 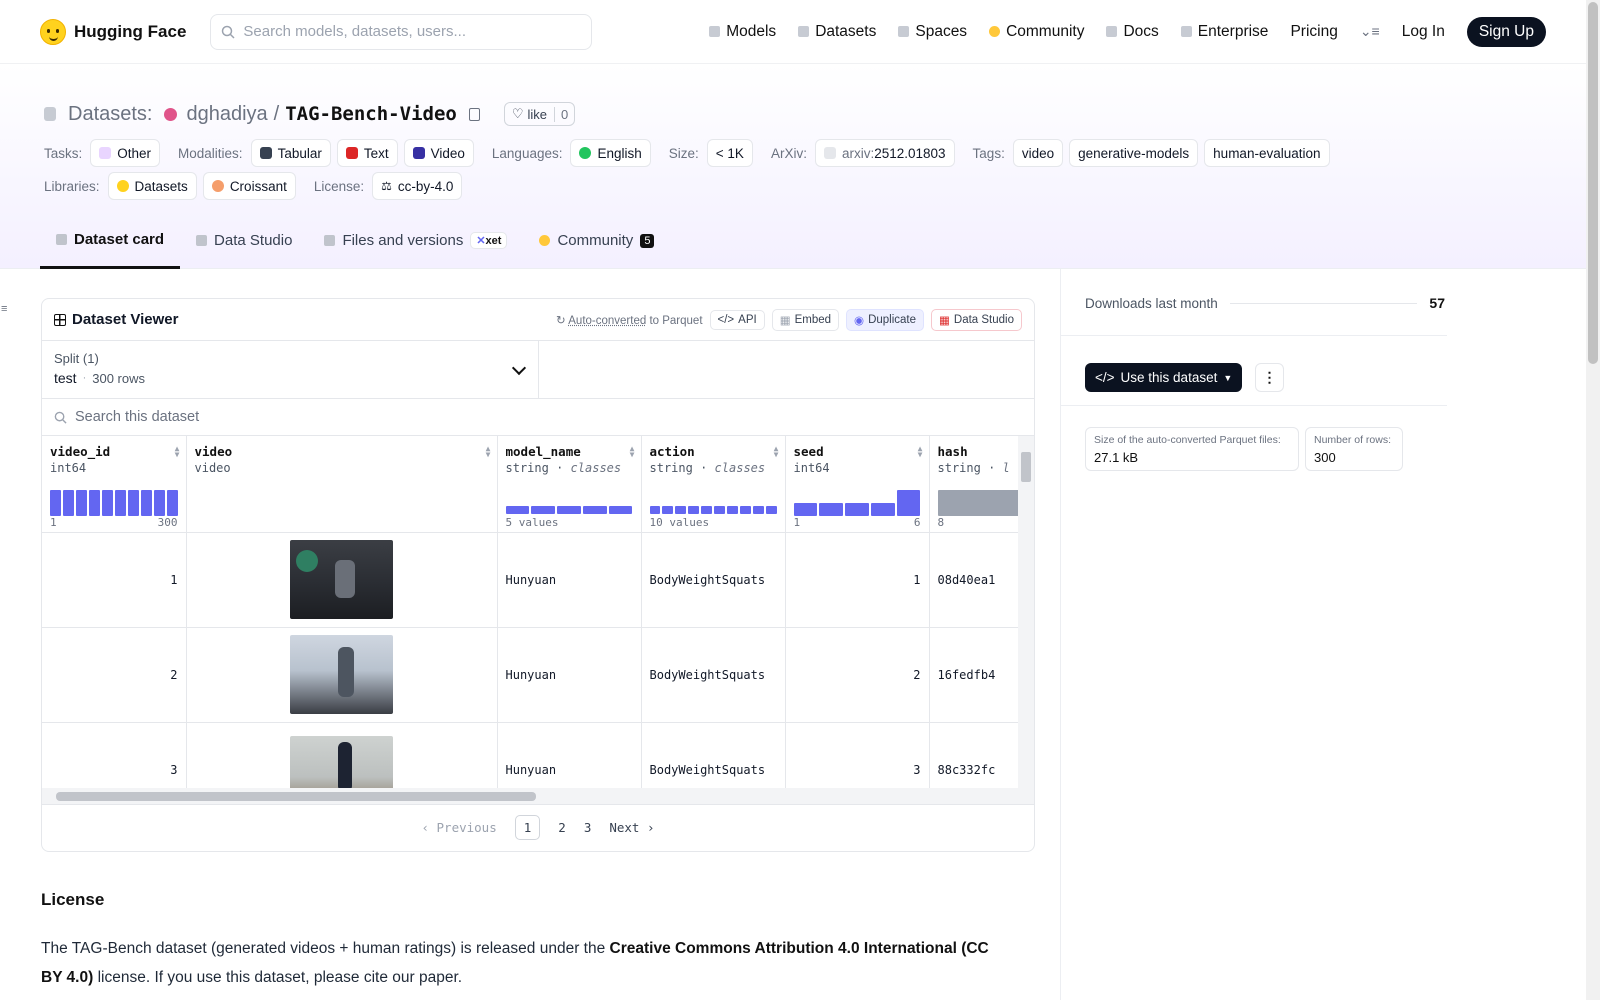 I want to click on viewer-data-studio-button: ▦ Data Studio, so click(x=976, y=319).